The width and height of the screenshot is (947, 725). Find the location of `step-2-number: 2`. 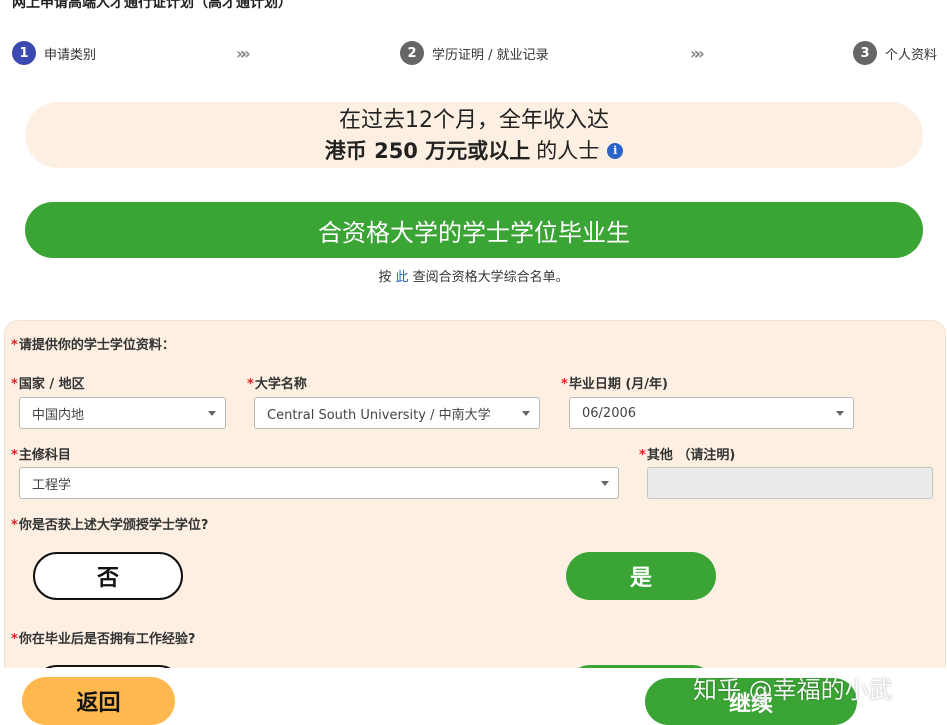

step-2-number: 2 is located at coordinates (412, 53).